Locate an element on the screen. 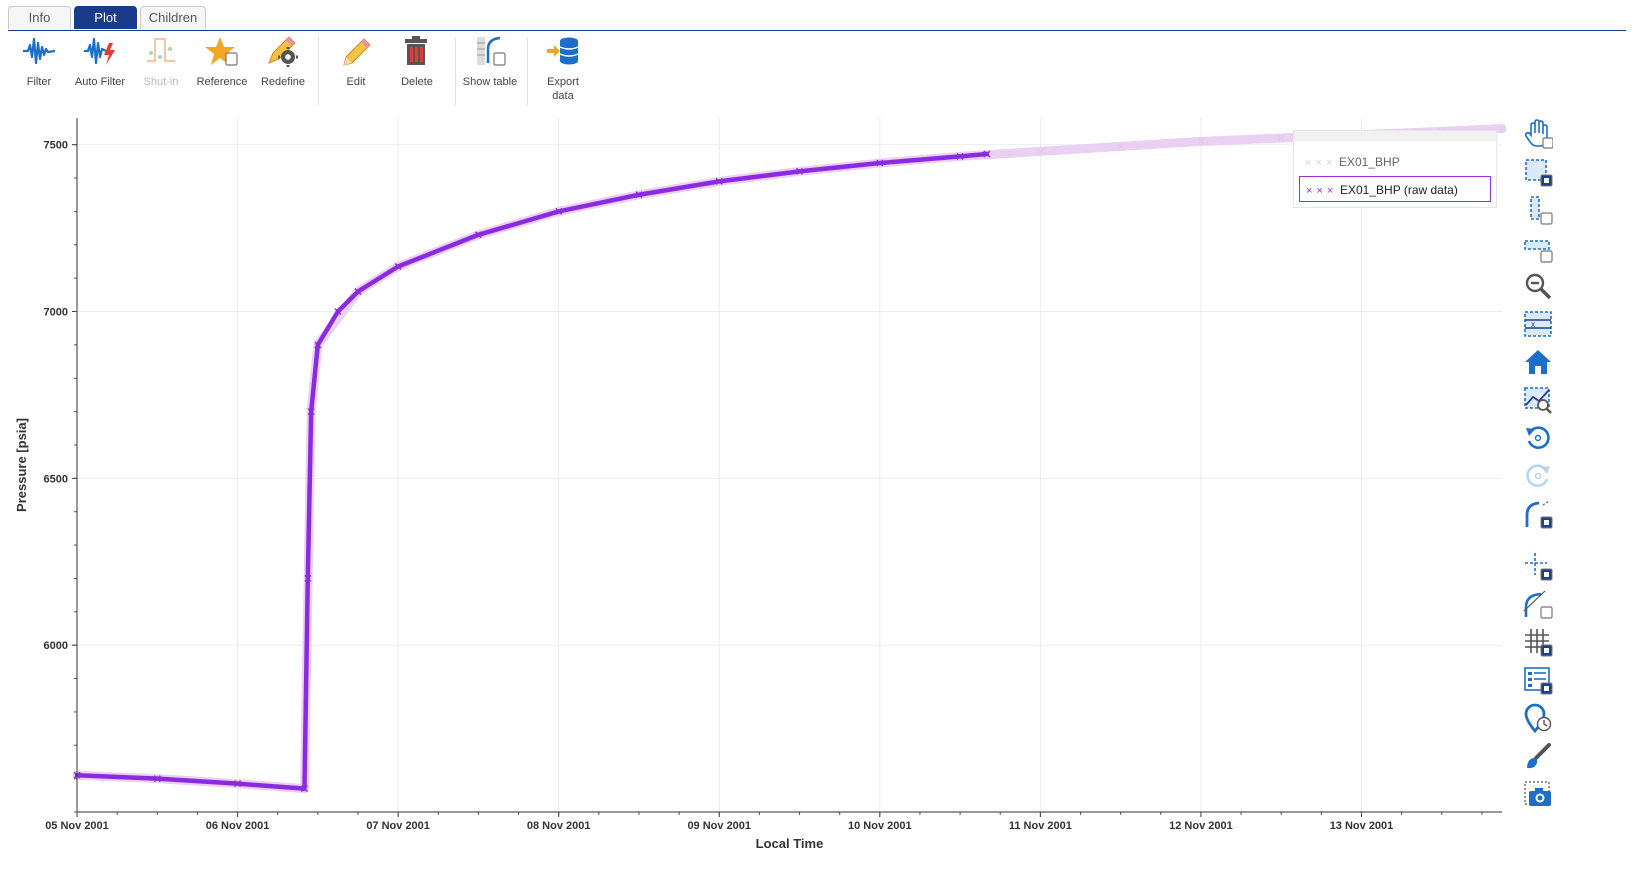 This screenshot has width=1635, height=890. redo-tool-button is located at coordinates (1538, 475).